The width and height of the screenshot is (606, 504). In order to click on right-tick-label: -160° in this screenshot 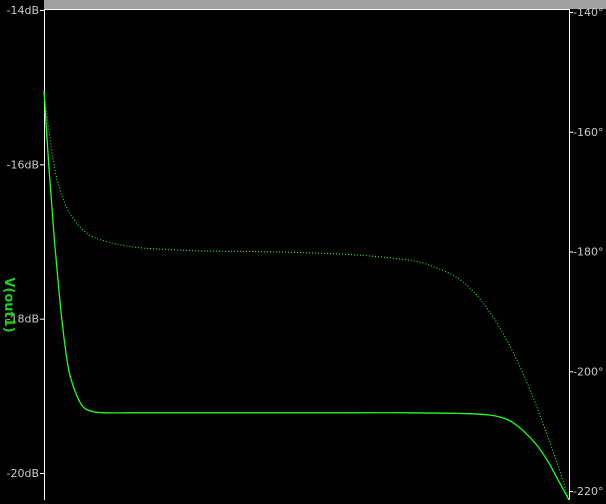, I will do `click(588, 132)`.